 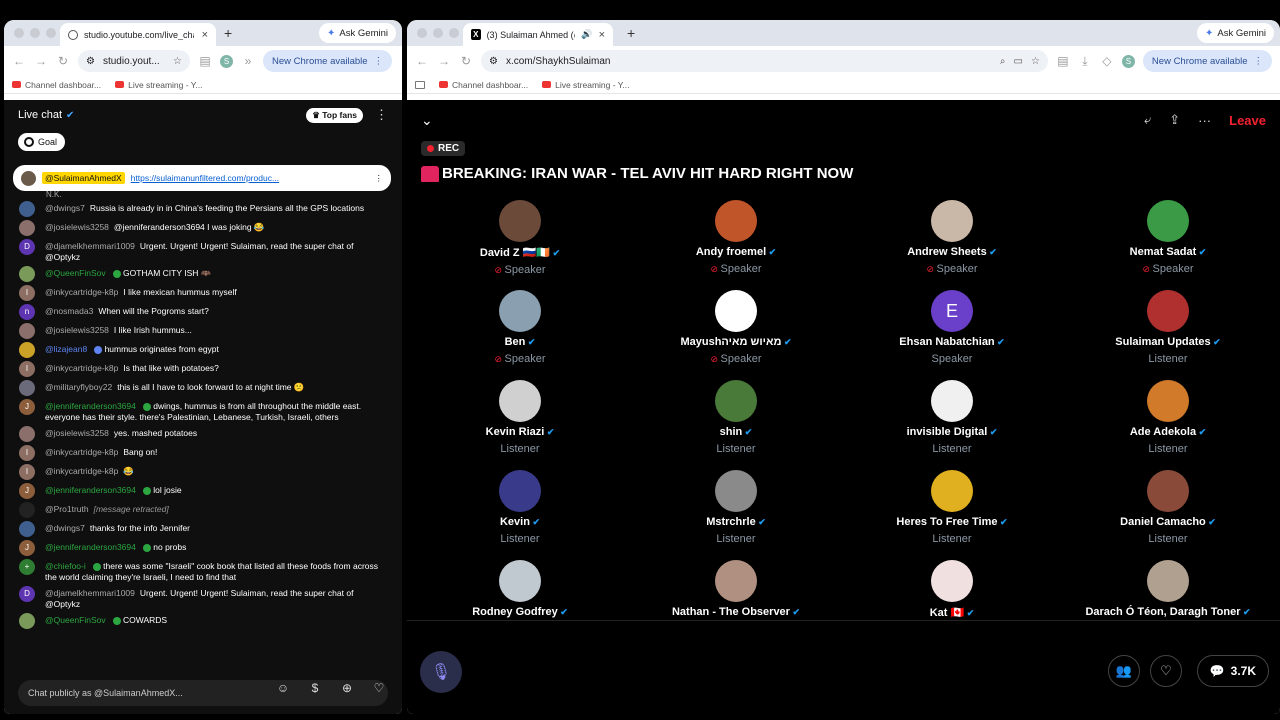 I want to click on chat-message: I @inkycartridge-k8p 😂, so click(x=203, y=472).